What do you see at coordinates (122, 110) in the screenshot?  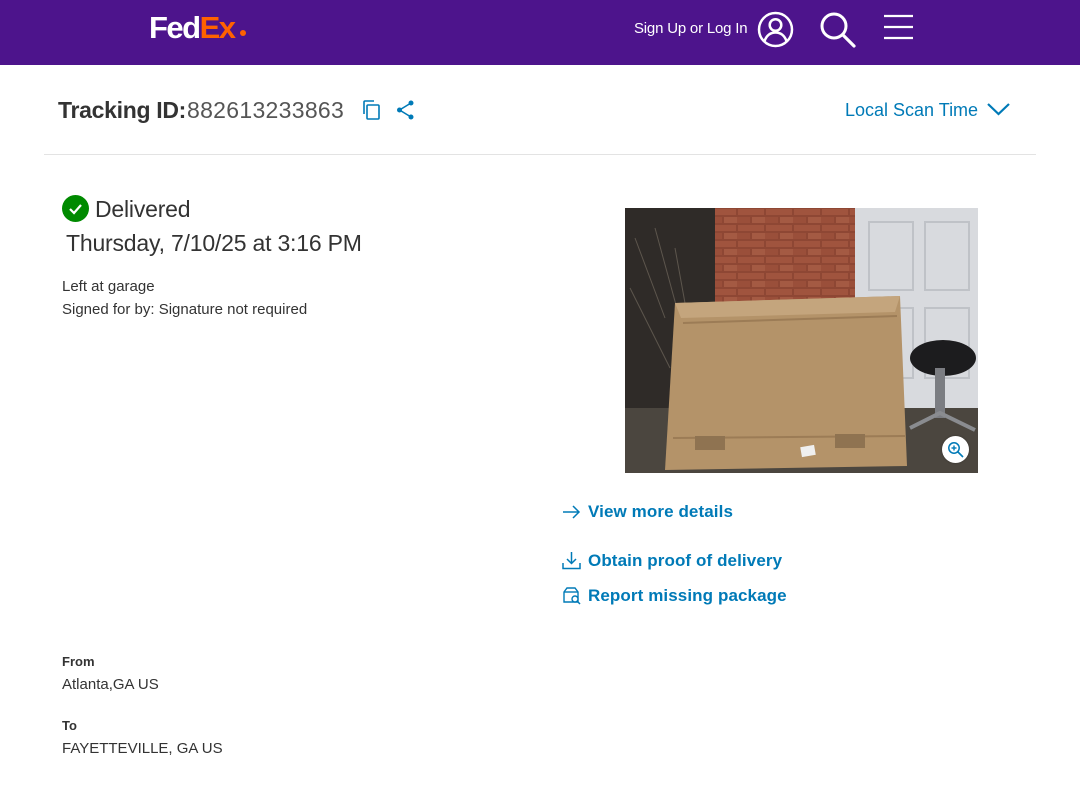 I see `tracking-id-label: Tracking ID:` at bounding box center [122, 110].